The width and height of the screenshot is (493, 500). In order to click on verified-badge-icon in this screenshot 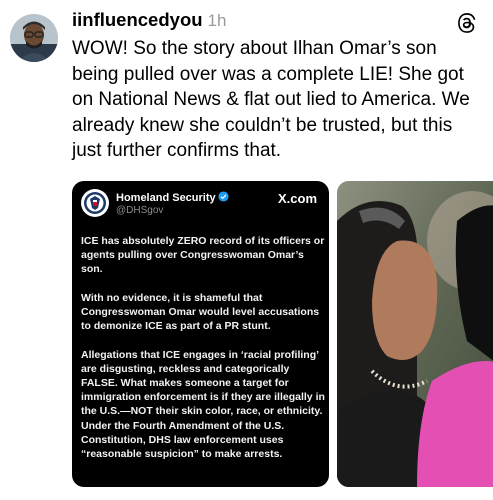, I will do `click(223, 196)`.